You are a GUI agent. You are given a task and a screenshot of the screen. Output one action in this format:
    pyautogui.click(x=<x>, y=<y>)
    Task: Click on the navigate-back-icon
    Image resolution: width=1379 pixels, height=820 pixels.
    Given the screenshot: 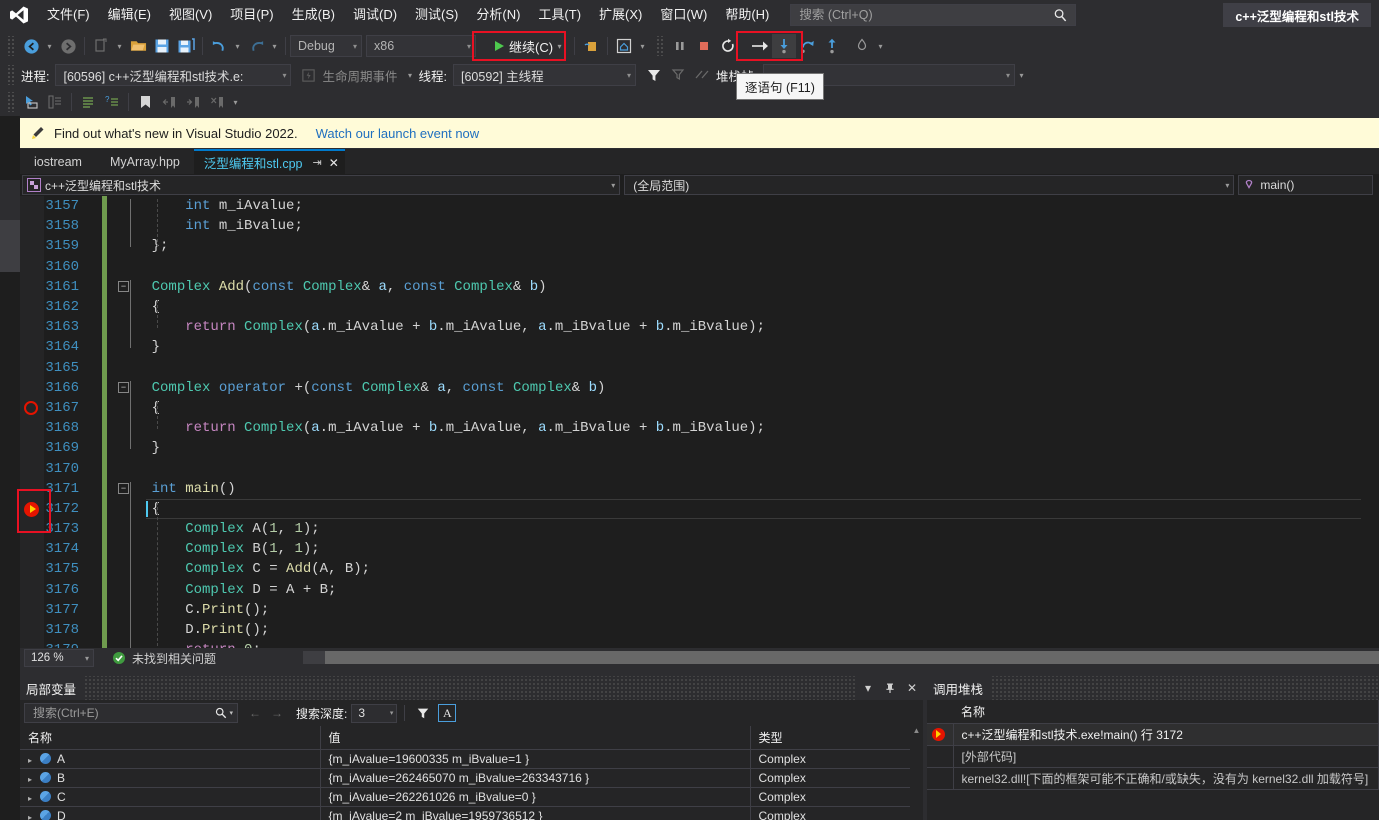 What is the action you would take?
    pyautogui.click(x=31, y=46)
    